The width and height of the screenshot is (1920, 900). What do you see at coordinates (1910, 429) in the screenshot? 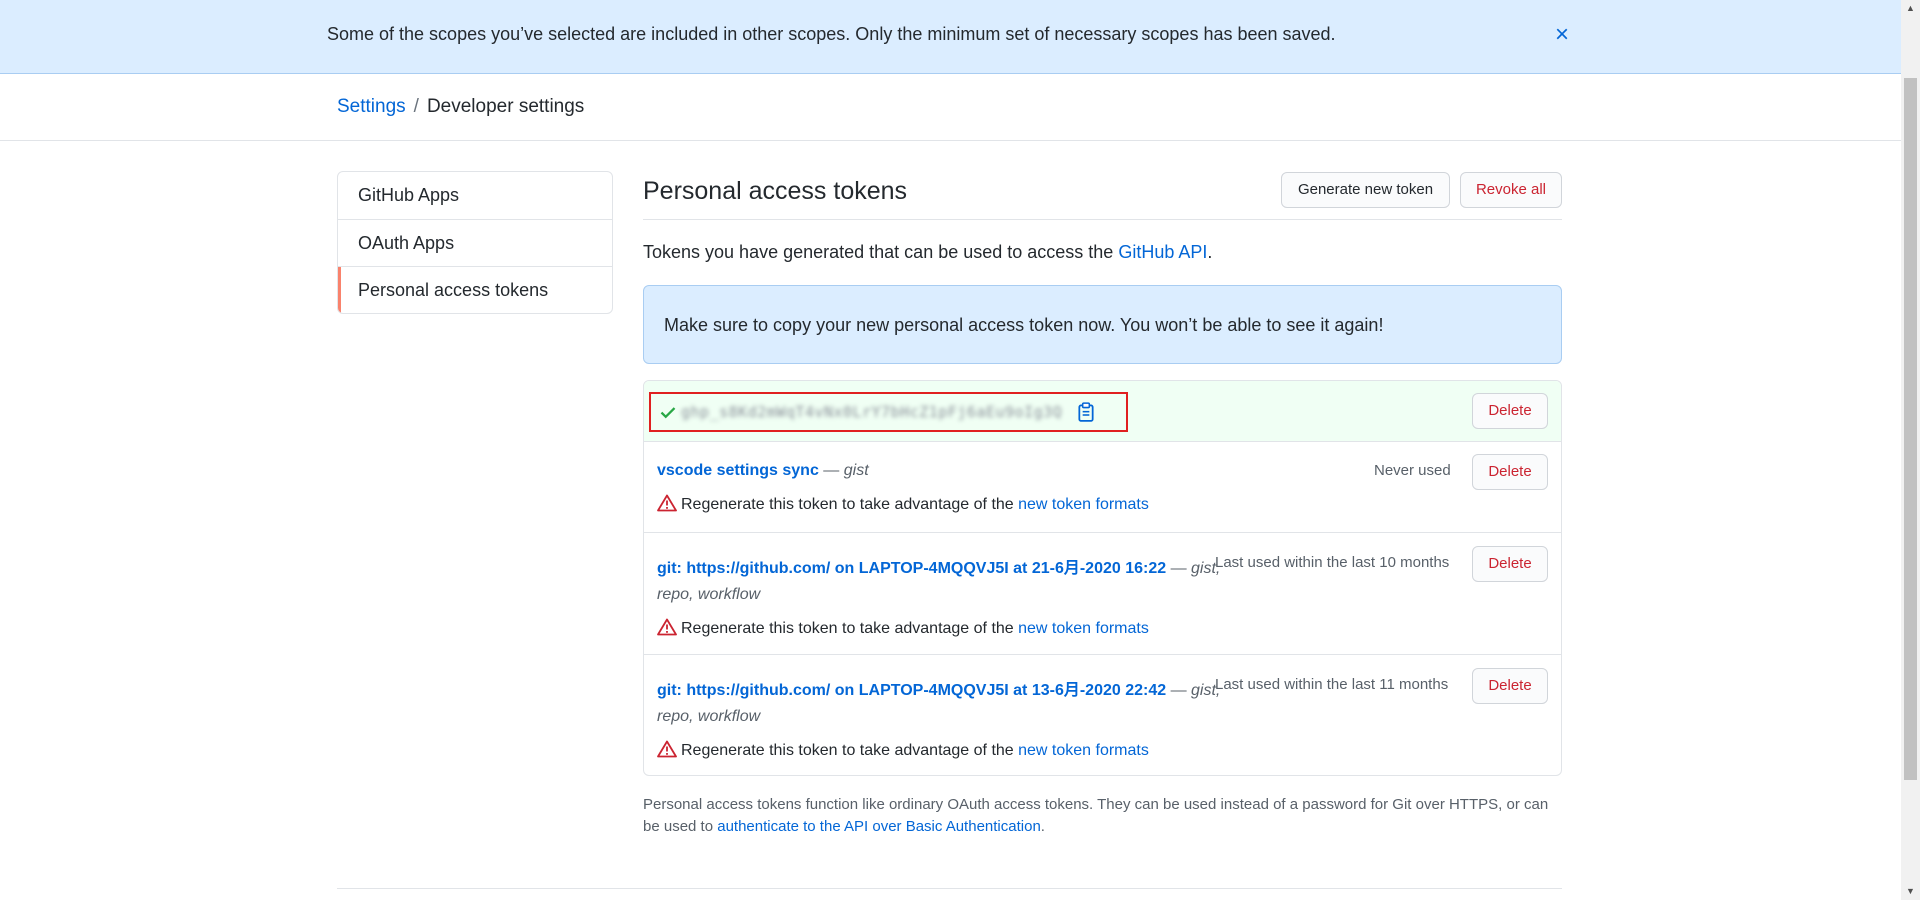
I see `scrollbar-thumb` at bounding box center [1910, 429].